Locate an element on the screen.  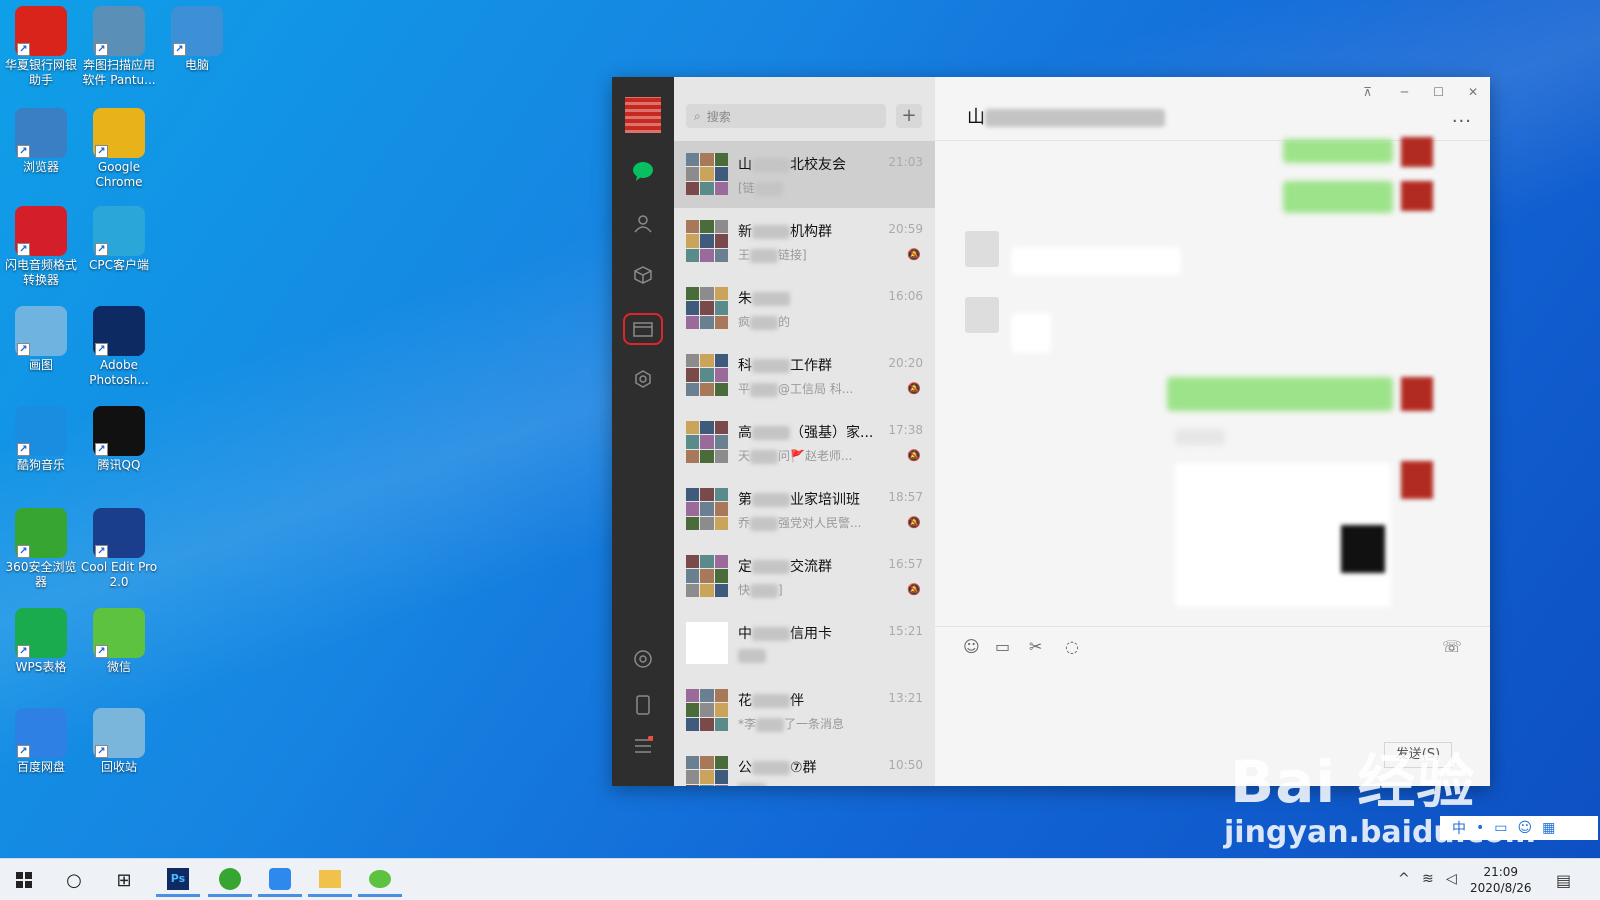
ime-grid-icon: ▦ is located at coordinates (1548, 828).